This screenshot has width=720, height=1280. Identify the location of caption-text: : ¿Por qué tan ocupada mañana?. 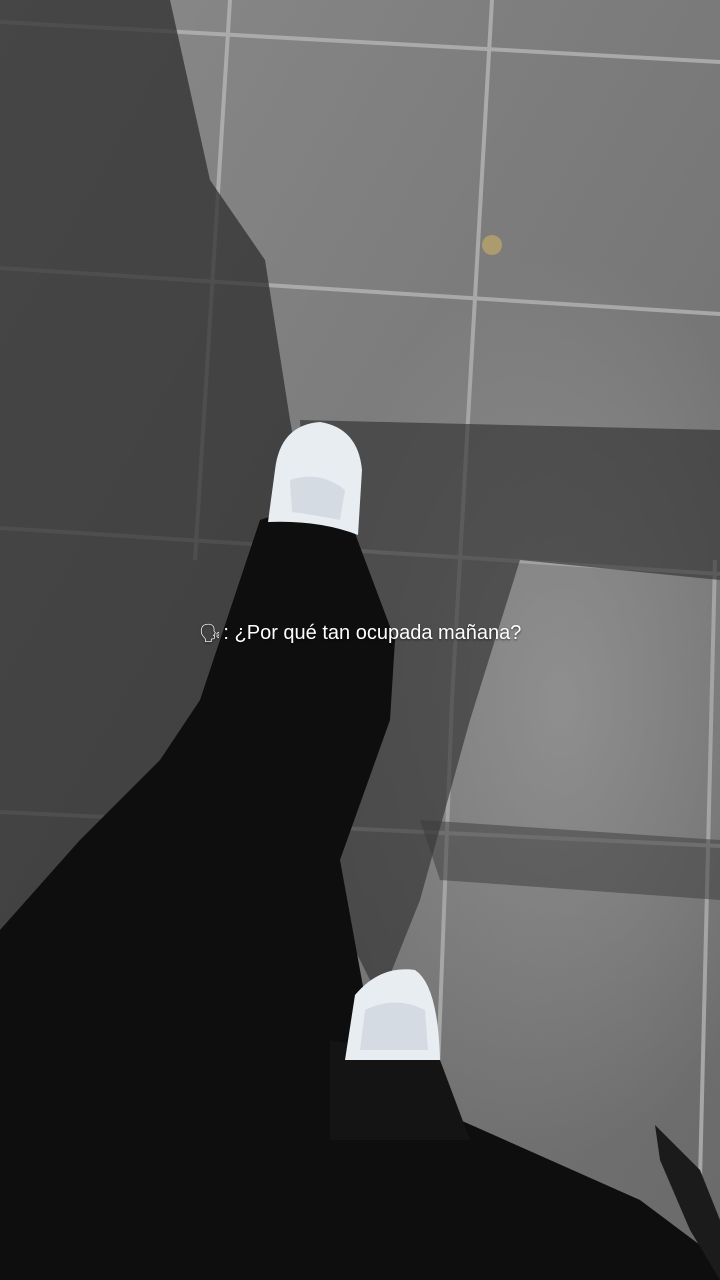
(372, 633).